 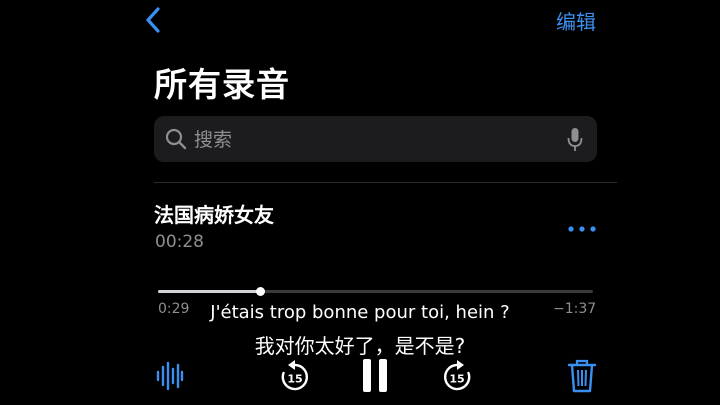 I want to click on waveform-icon, so click(x=170, y=376).